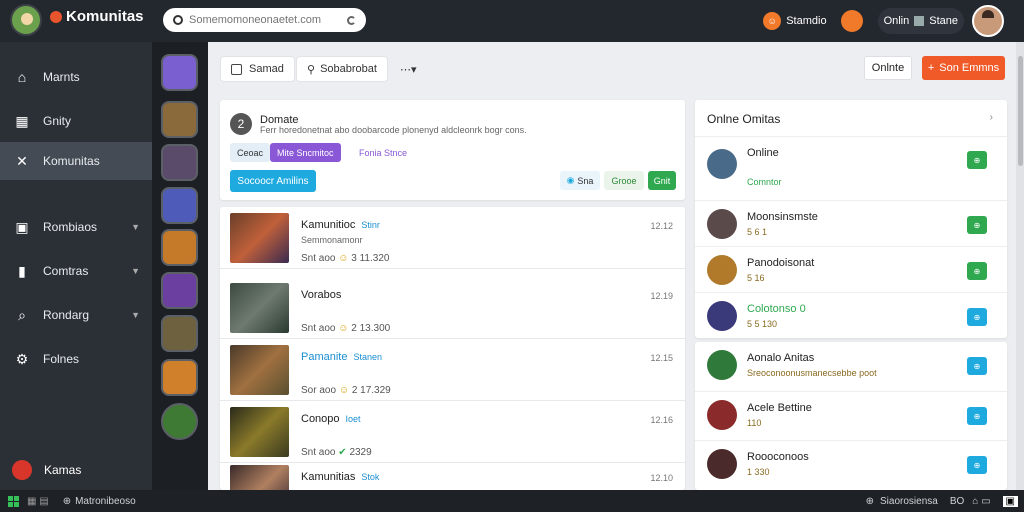  Describe the element at coordinates (76, 121) in the screenshot. I see `sidebar-item-gnity: ▦ Gnity` at that location.